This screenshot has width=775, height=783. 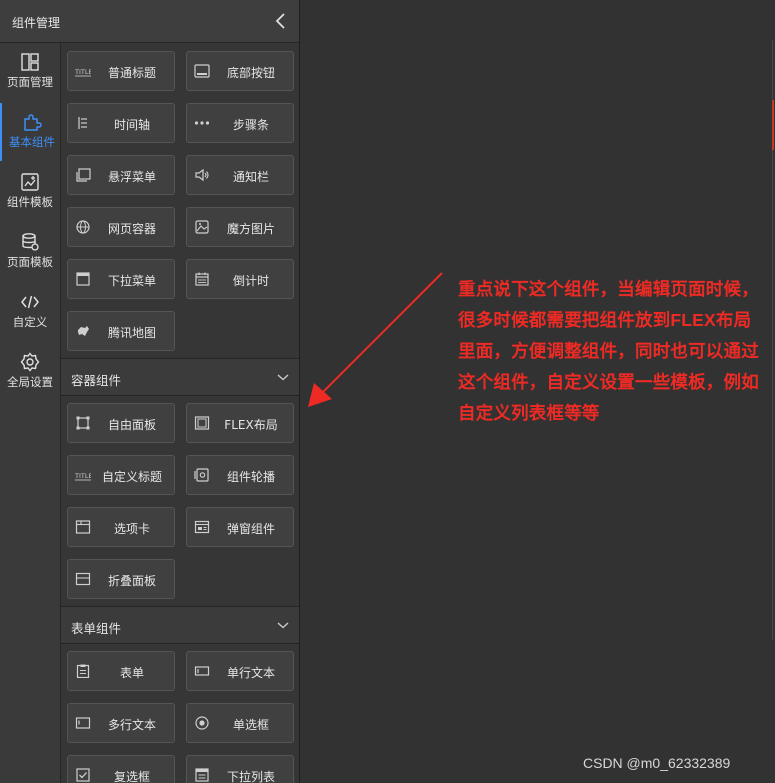 I want to click on section-title: 容器组件, so click(x=96, y=380).